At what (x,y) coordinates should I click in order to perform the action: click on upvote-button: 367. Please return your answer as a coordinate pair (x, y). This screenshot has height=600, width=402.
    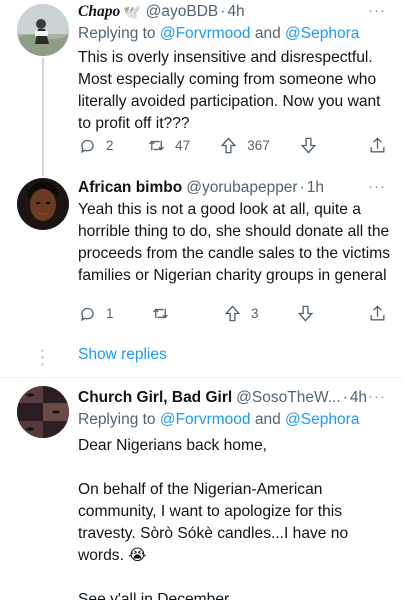
    Looking at the image, I should click on (244, 145).